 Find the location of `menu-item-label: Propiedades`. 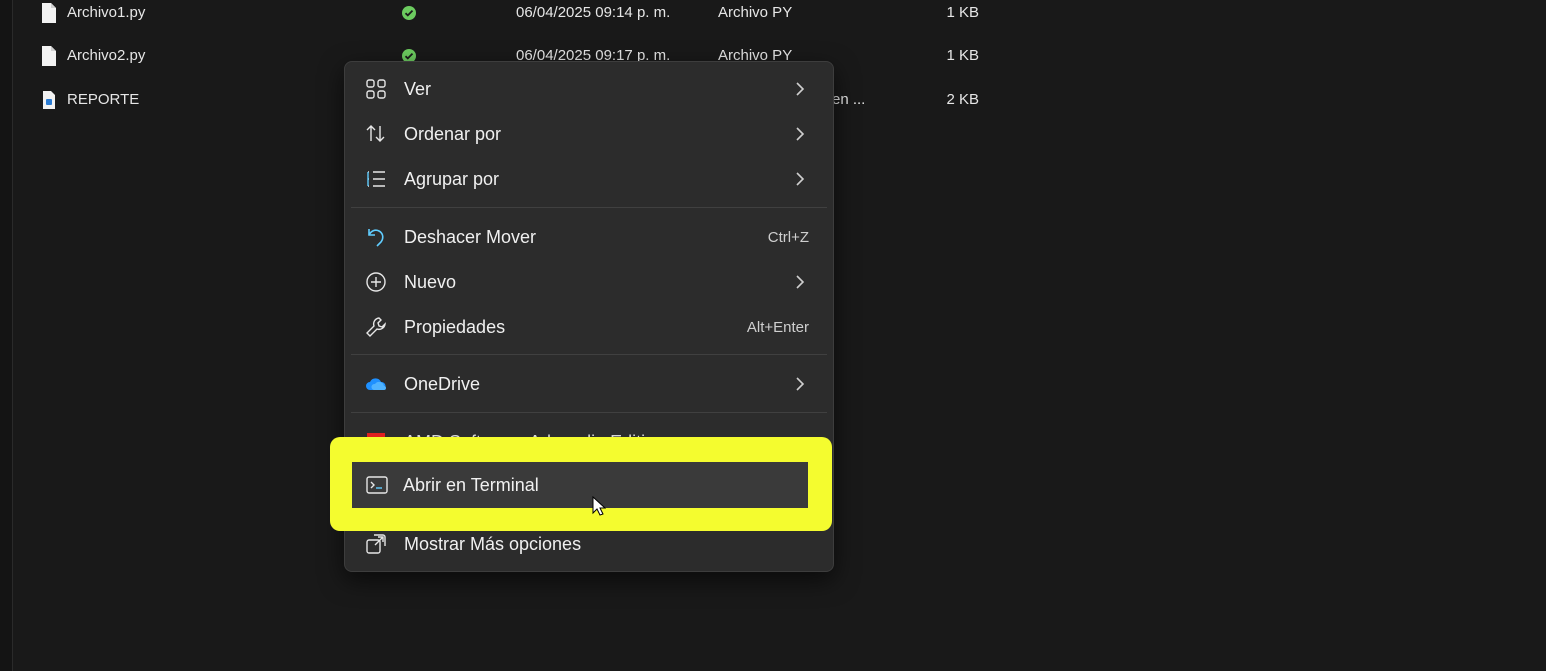

menu-item-label: Propiedades is located at coordinates (455, 327).